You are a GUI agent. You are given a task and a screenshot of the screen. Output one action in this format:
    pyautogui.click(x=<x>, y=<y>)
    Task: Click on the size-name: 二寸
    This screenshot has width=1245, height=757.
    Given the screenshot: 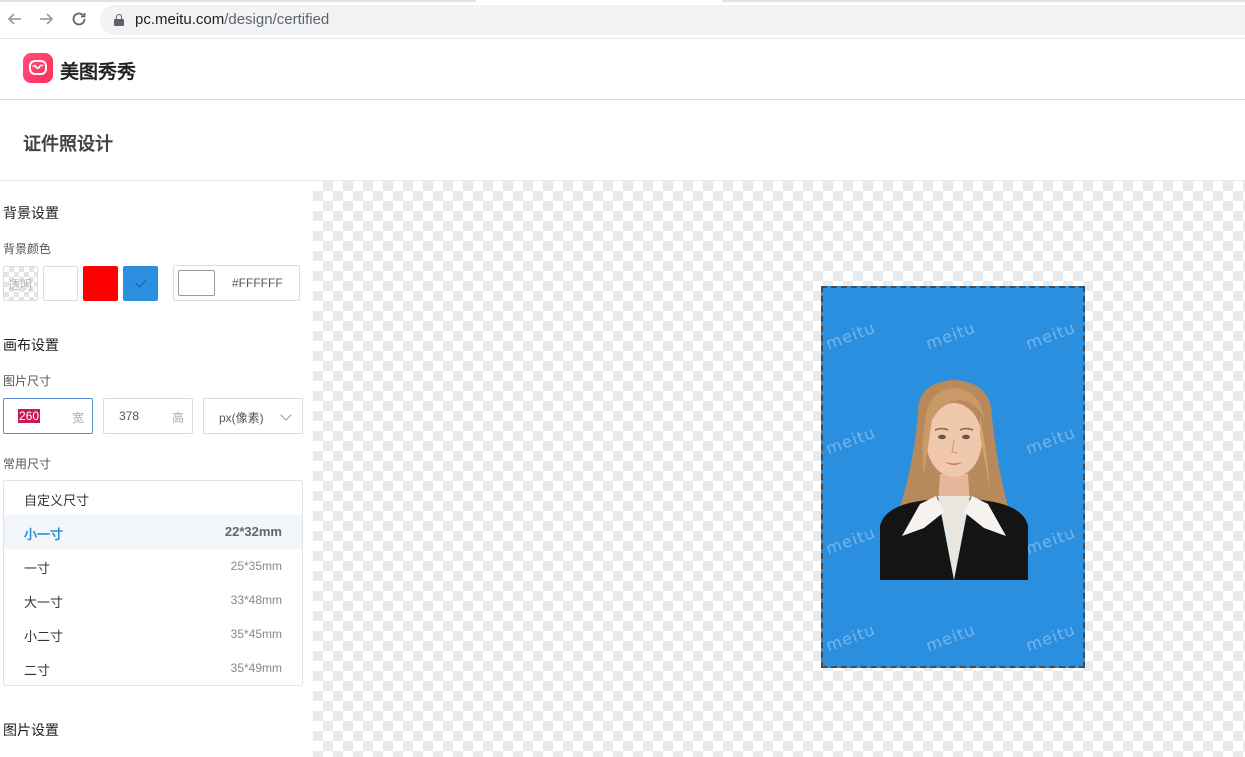 What is the action you would take?
    pyautogui.click(x=37, y=670)
    